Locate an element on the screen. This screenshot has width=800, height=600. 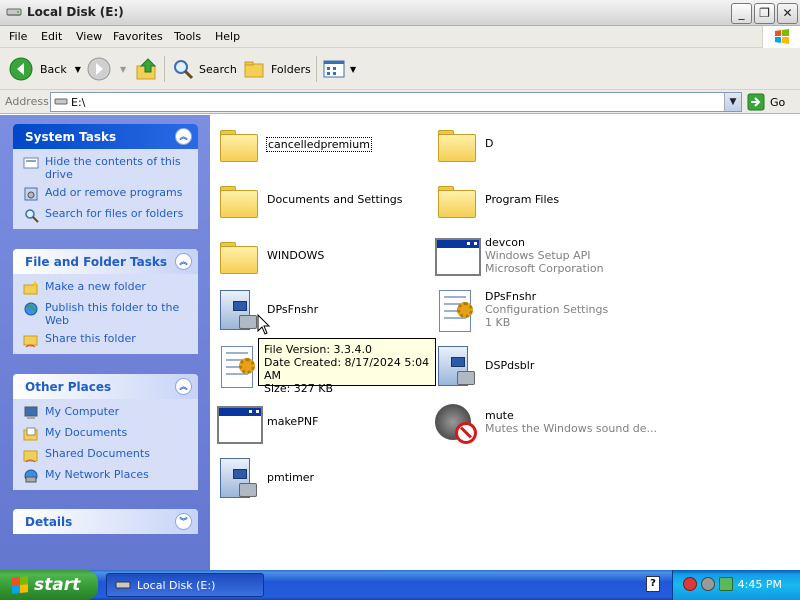
toolbar-separator is located at coordinates (316, 69).